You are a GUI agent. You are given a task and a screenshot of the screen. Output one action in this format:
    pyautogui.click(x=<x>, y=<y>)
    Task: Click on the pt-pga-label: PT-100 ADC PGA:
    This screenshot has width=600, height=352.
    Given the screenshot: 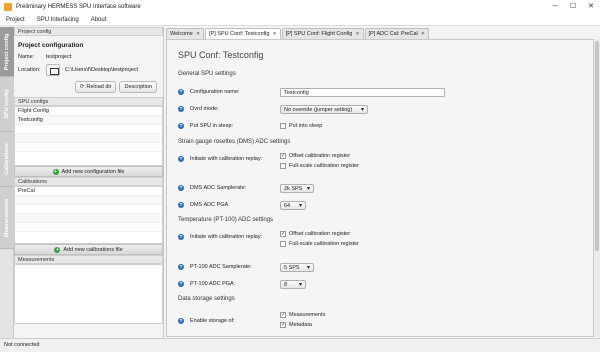 What is the action you would take?
    pyautogui.click(x=213, y=284)
    